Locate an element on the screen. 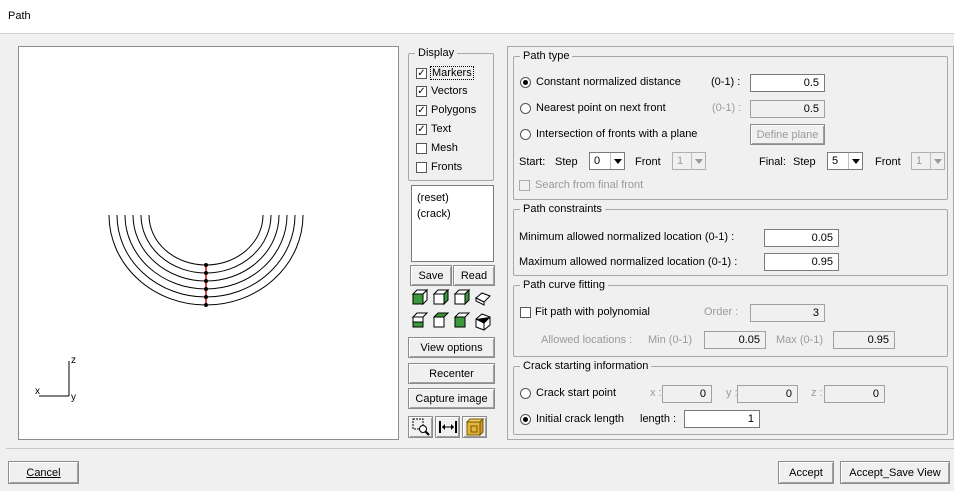 Image resolution: width=954 pixels, height=491 pixels. save-view-button: Save is located at coordinates (431, 275).